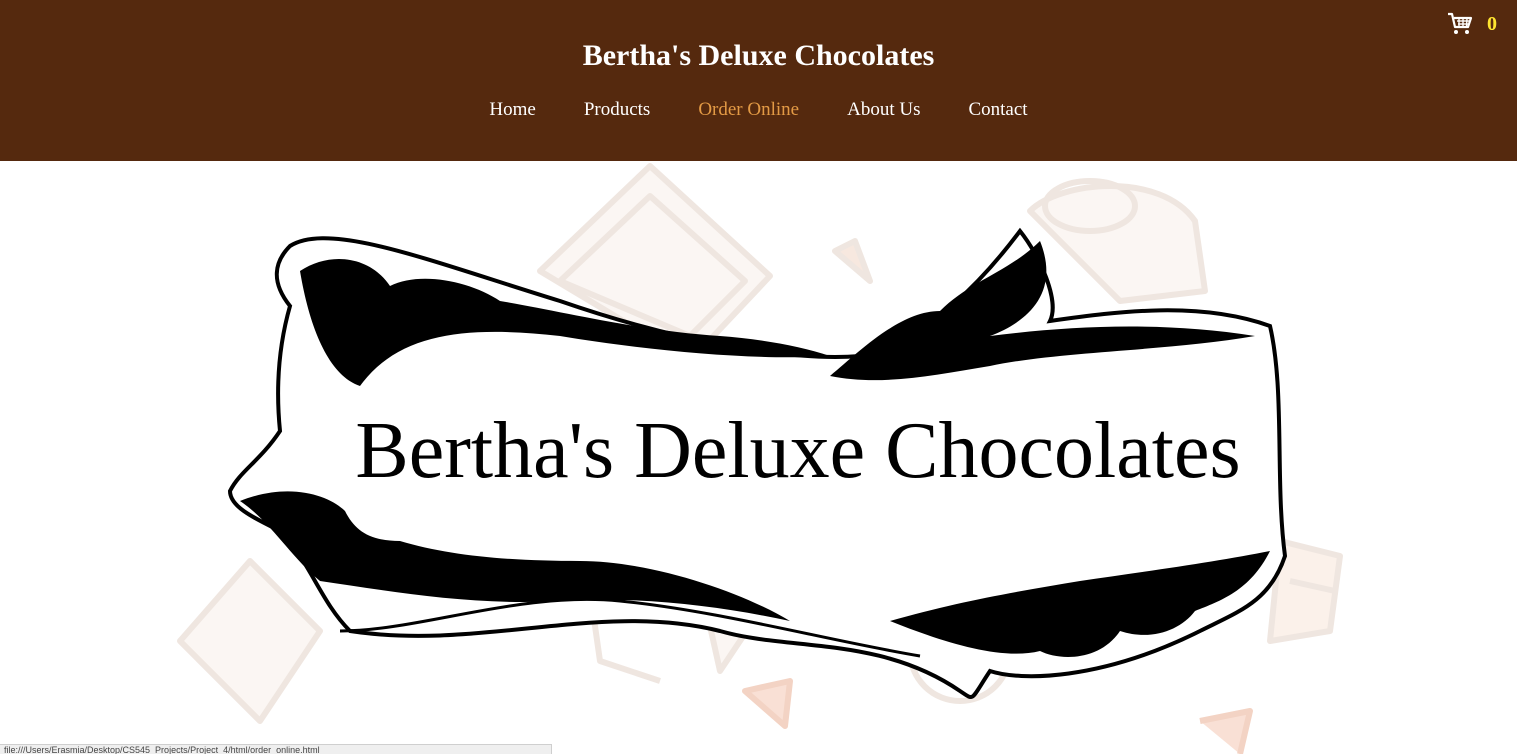 The width and height of the screenshot is (1517, 754). I want to click on shopping-cart-icon, so click(1460, 24).